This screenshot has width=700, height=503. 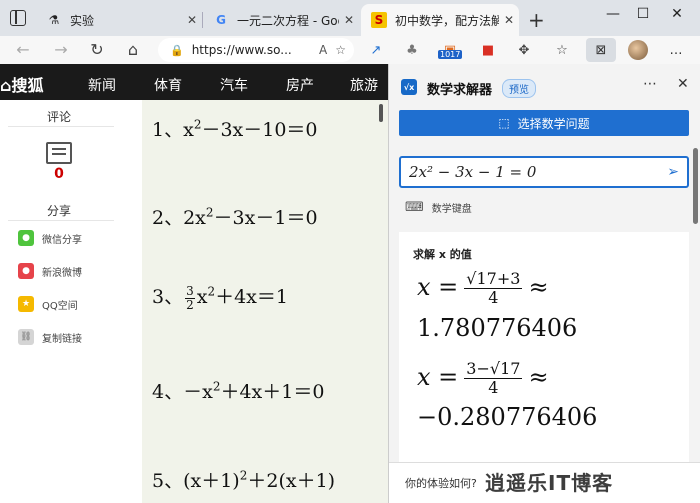 What do you see at coordinates (493, 369) in the screenshot?
I see `solution-2-numerator: 3−√17` at bounding box center [493, 369].